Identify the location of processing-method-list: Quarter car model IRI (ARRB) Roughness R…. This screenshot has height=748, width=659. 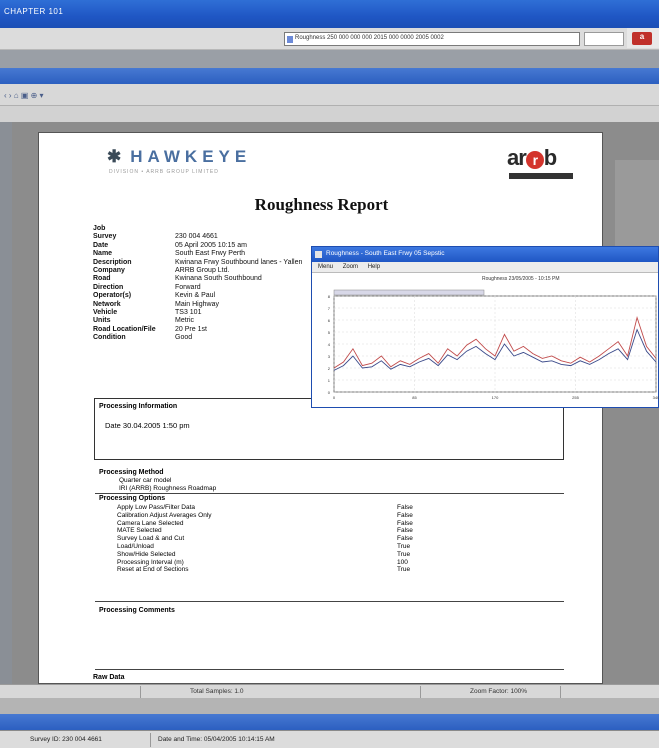
(167, 485).